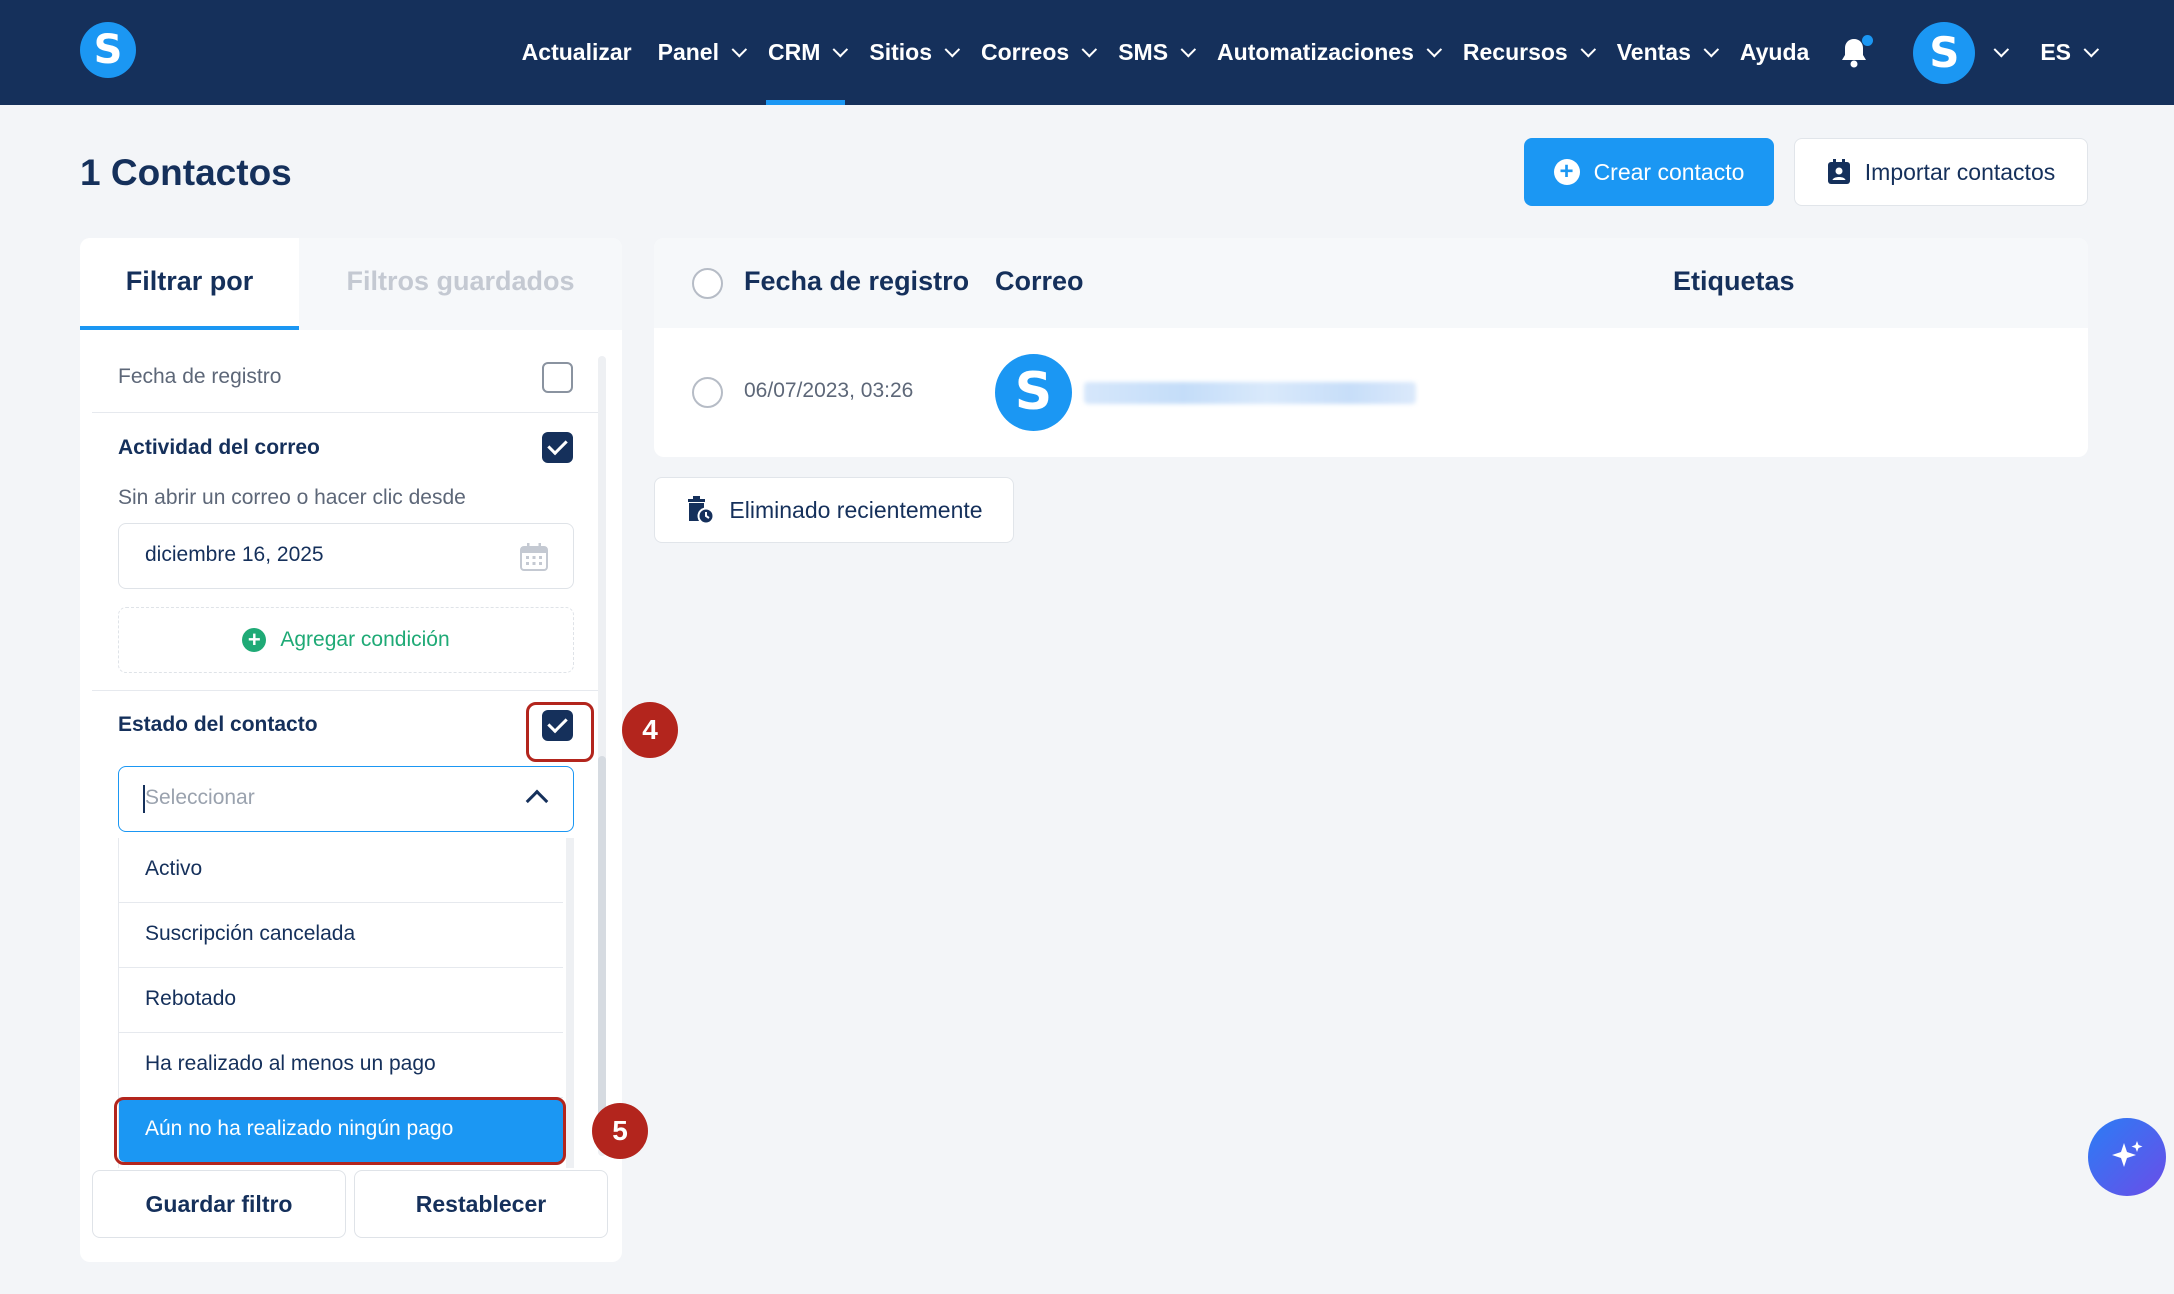 The width and height of the screenshot is (2174, 1294). I want to click on select-placeholder: Seleccionar, so click(200, 797).